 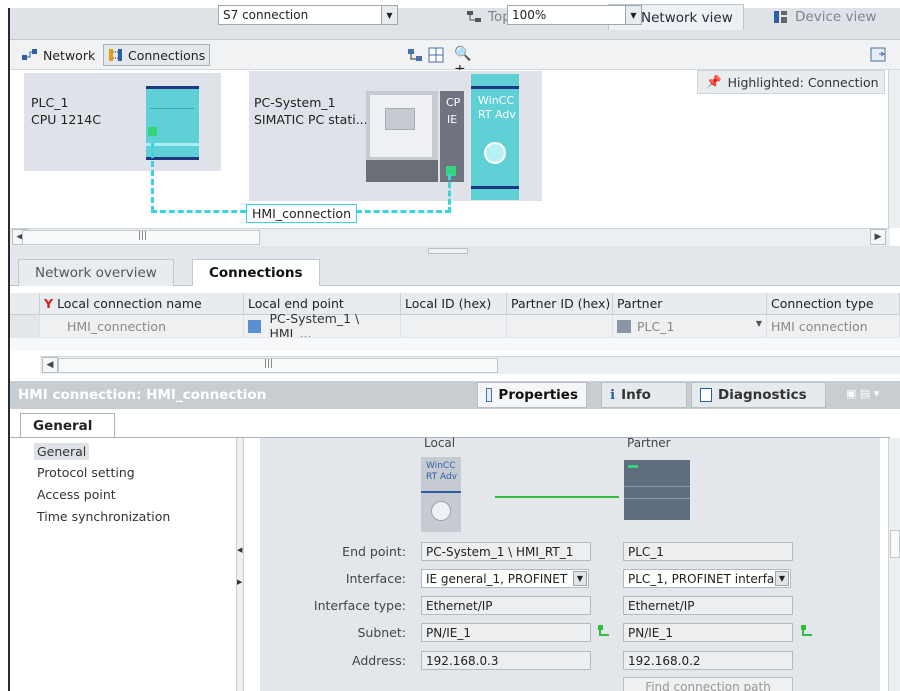 What do you see at coordinates (379, 660) in the screenshot?
I see `address-label: Address:` at bounding box center [379, 660].